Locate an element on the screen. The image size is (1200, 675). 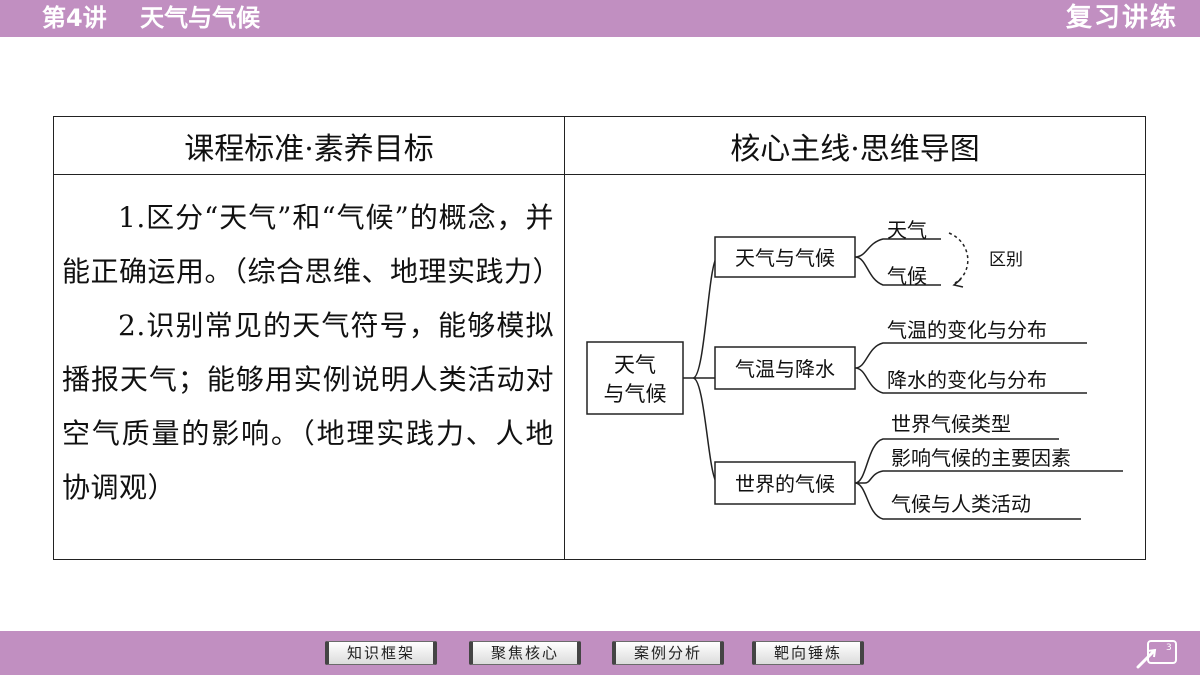
mindmap-annotation: 区别 is located at coordinates (1006, 260).